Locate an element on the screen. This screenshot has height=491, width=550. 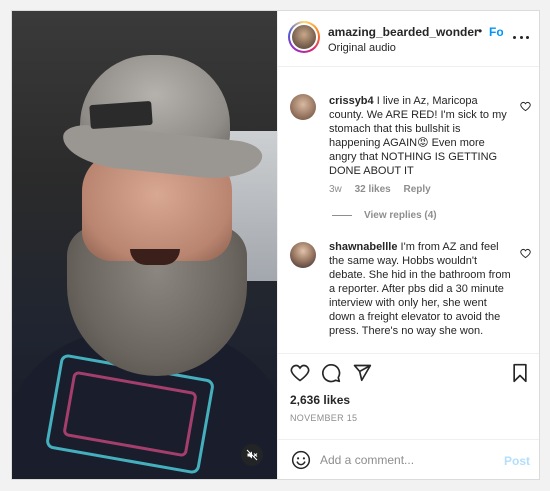
comment-likes: 32 likes is located at coordinates (373, 189).